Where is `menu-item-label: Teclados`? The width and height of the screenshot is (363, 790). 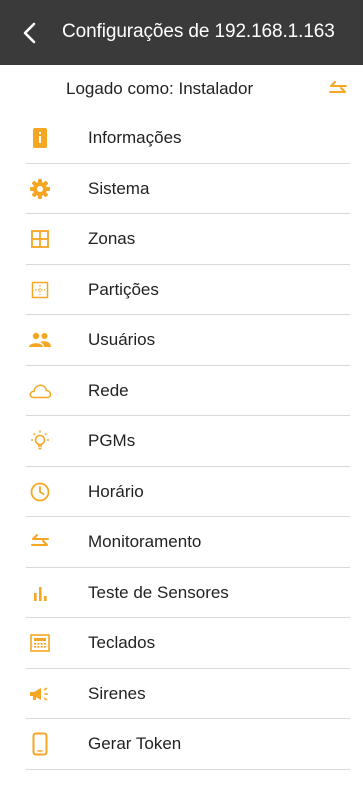
menu-item-label: Teclados is located at coordinates (122, 643).